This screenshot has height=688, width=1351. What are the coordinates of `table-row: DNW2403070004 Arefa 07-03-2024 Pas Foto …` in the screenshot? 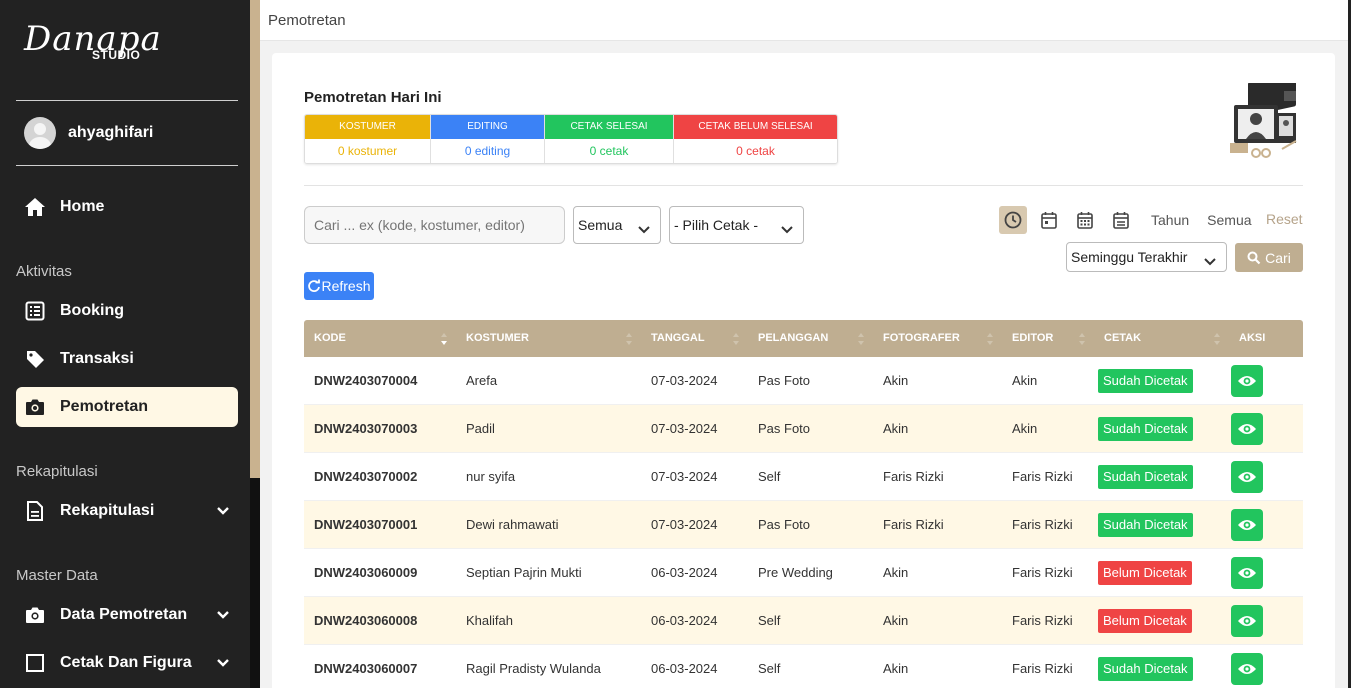 It's located at (803, 381).